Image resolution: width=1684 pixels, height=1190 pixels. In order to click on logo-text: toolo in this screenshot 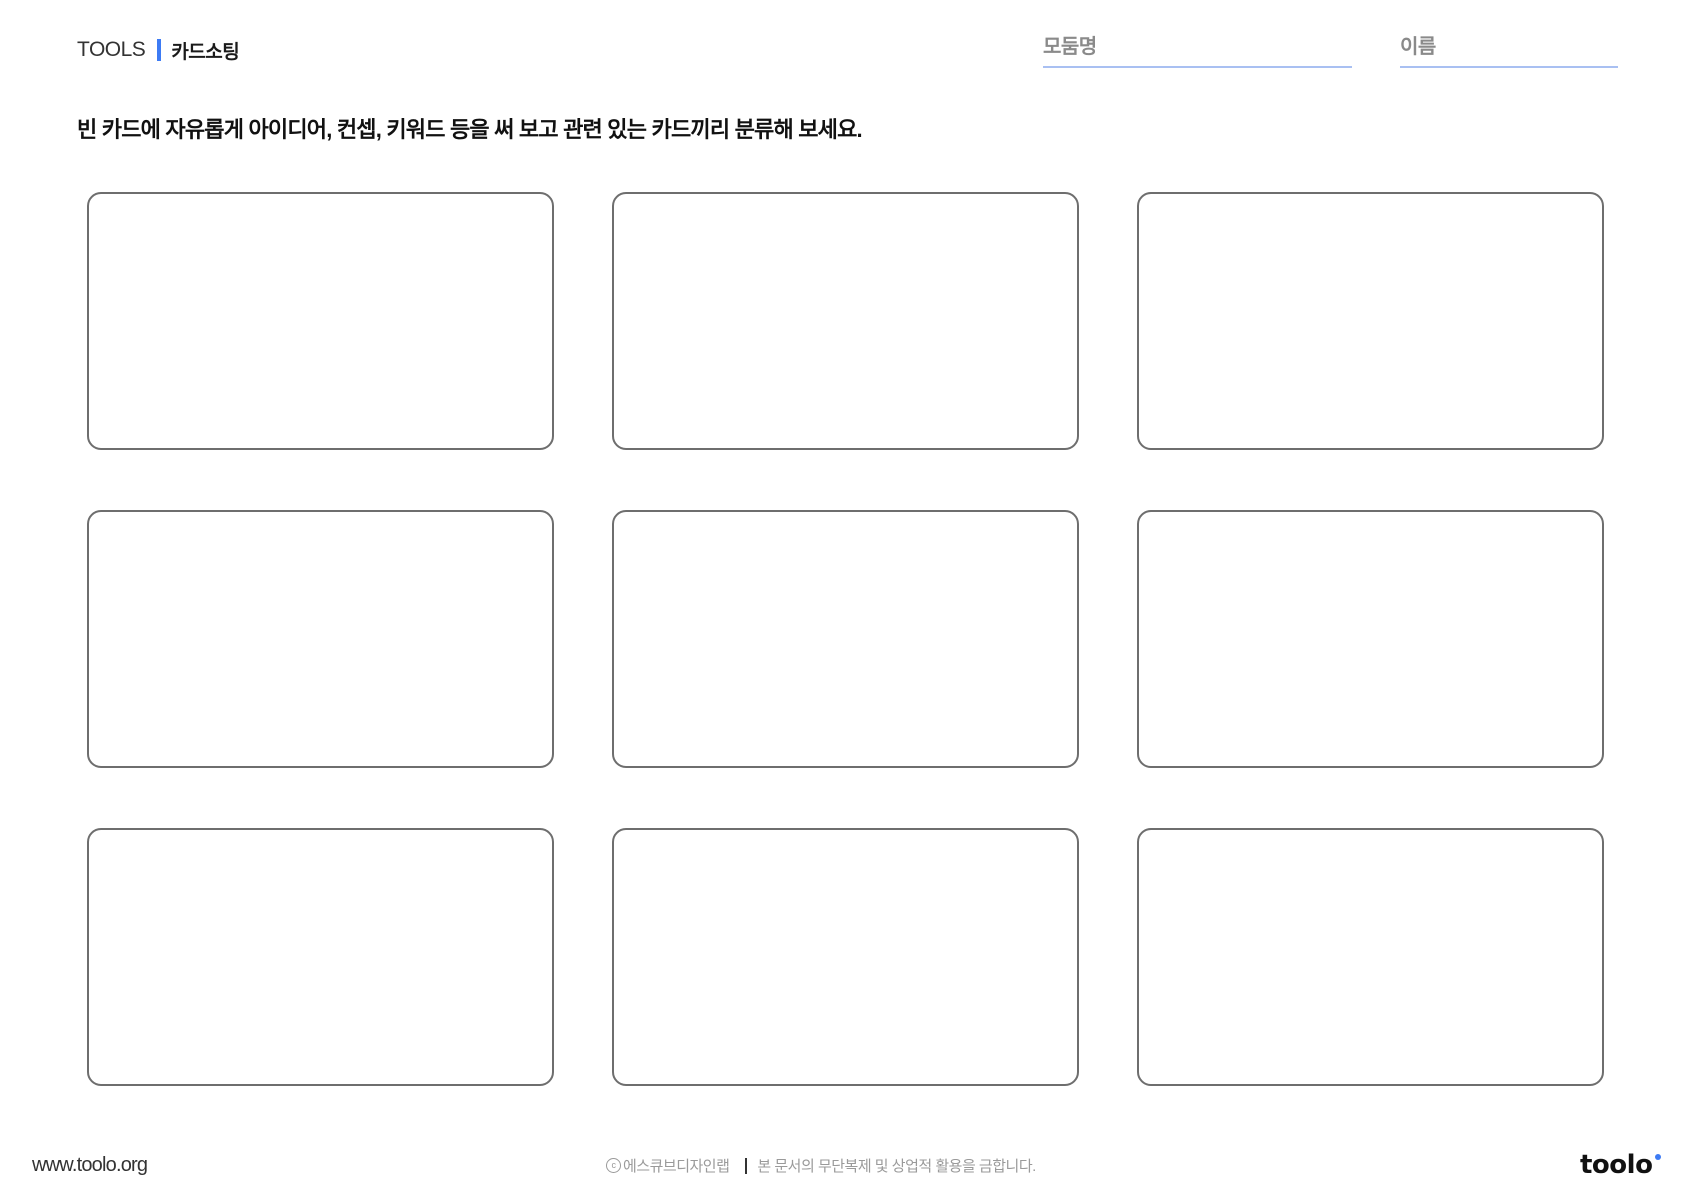, I will do `click(1616, 1165)`.